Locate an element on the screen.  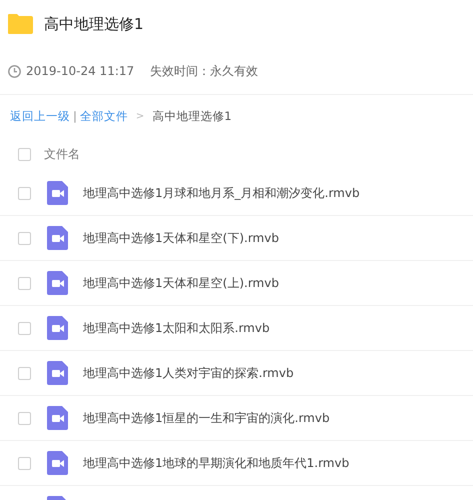
folder-title: 高中地理选修1 is located at coordinates (94, 24).